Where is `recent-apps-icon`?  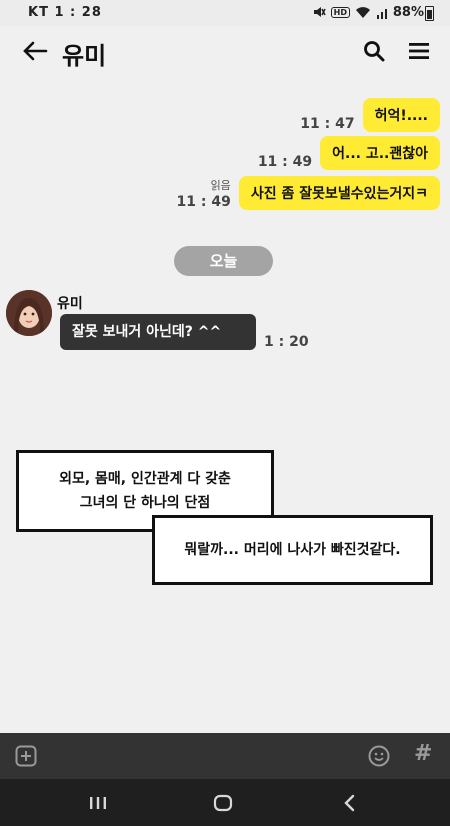 recent-apps-icon is located at coordinates (98, 803).